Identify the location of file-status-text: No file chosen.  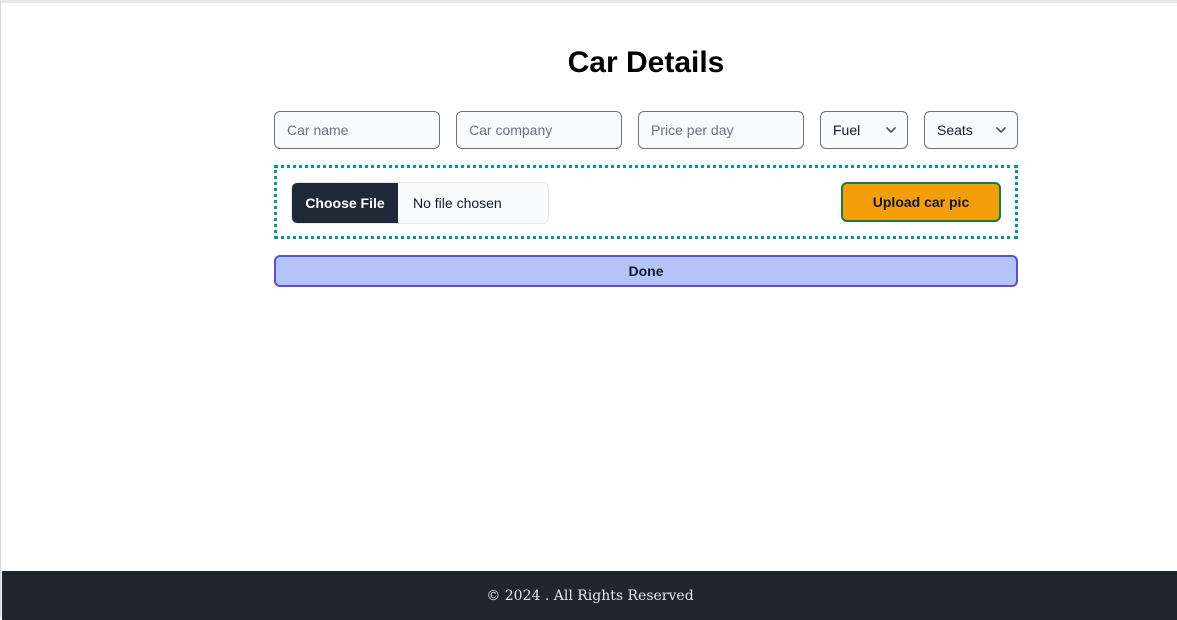
(457, 203).